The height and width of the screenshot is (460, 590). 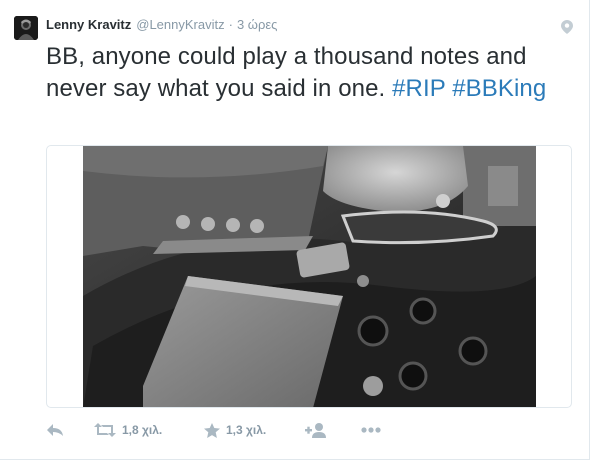 What do you see at coordinates (246, 430) in the screenshot?
I see `favorite-count: 1,3 χιλ.` at bounding box center [246, 430].